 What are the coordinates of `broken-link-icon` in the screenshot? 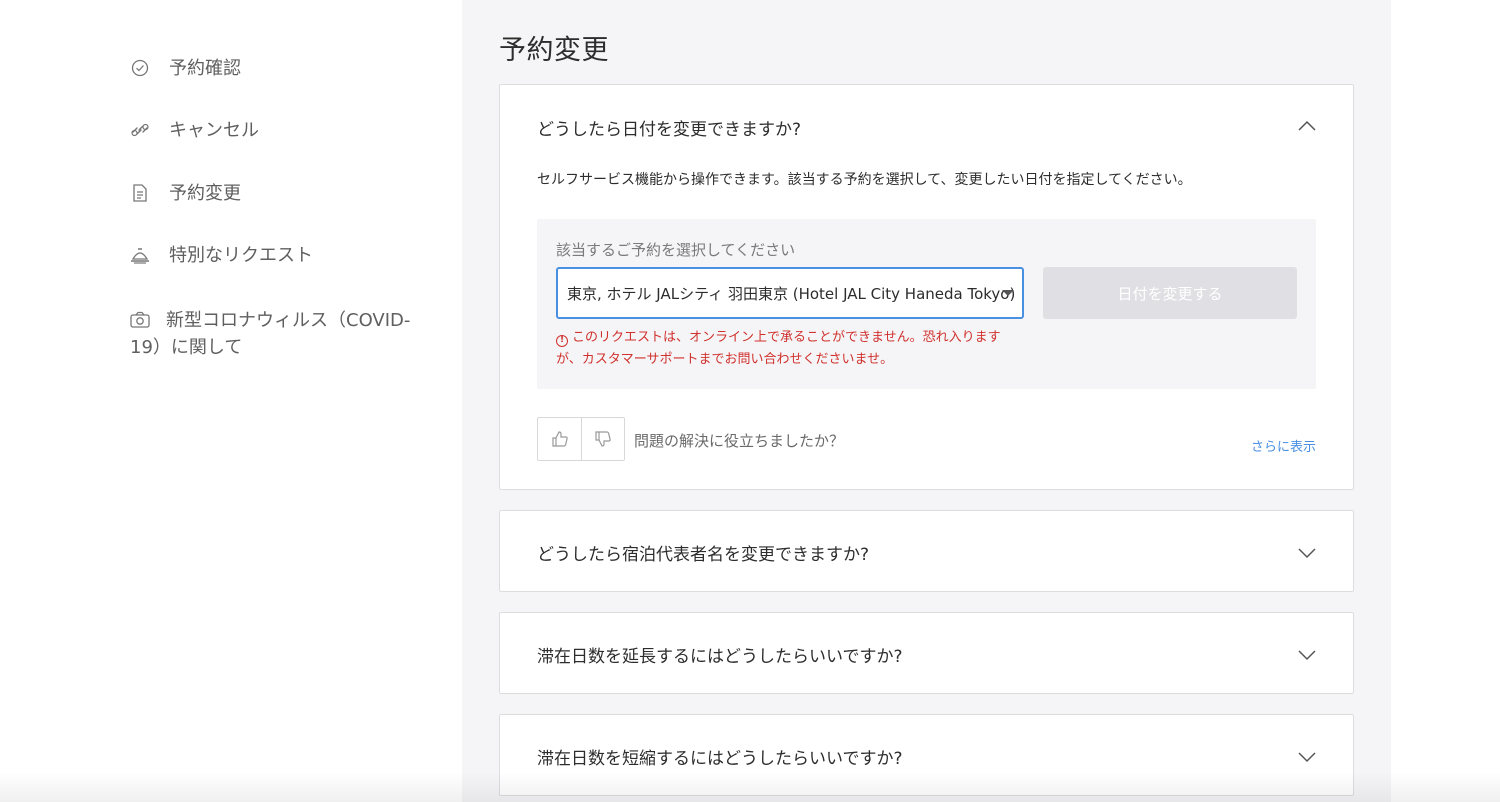 It's located at (140, 130).